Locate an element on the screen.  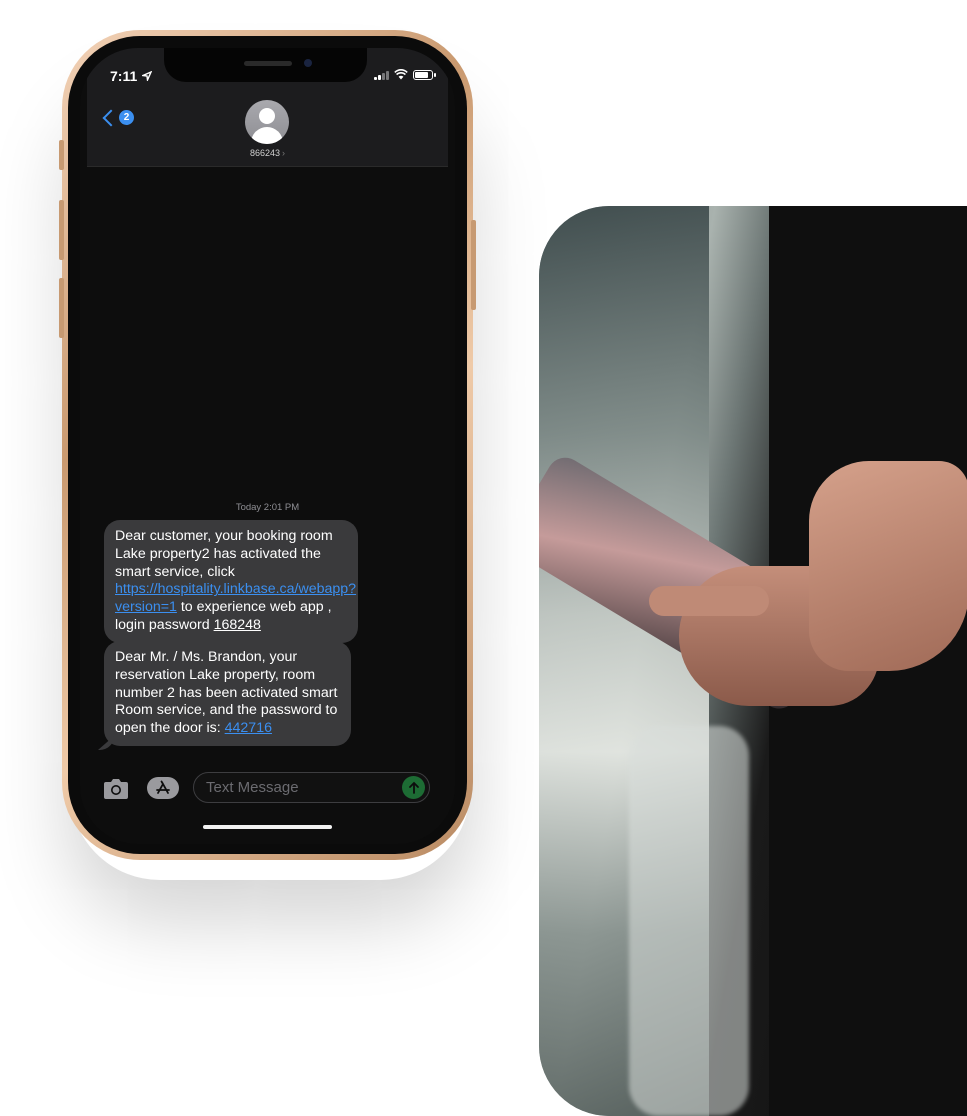
front-camera is located at coordinates (308, 63).